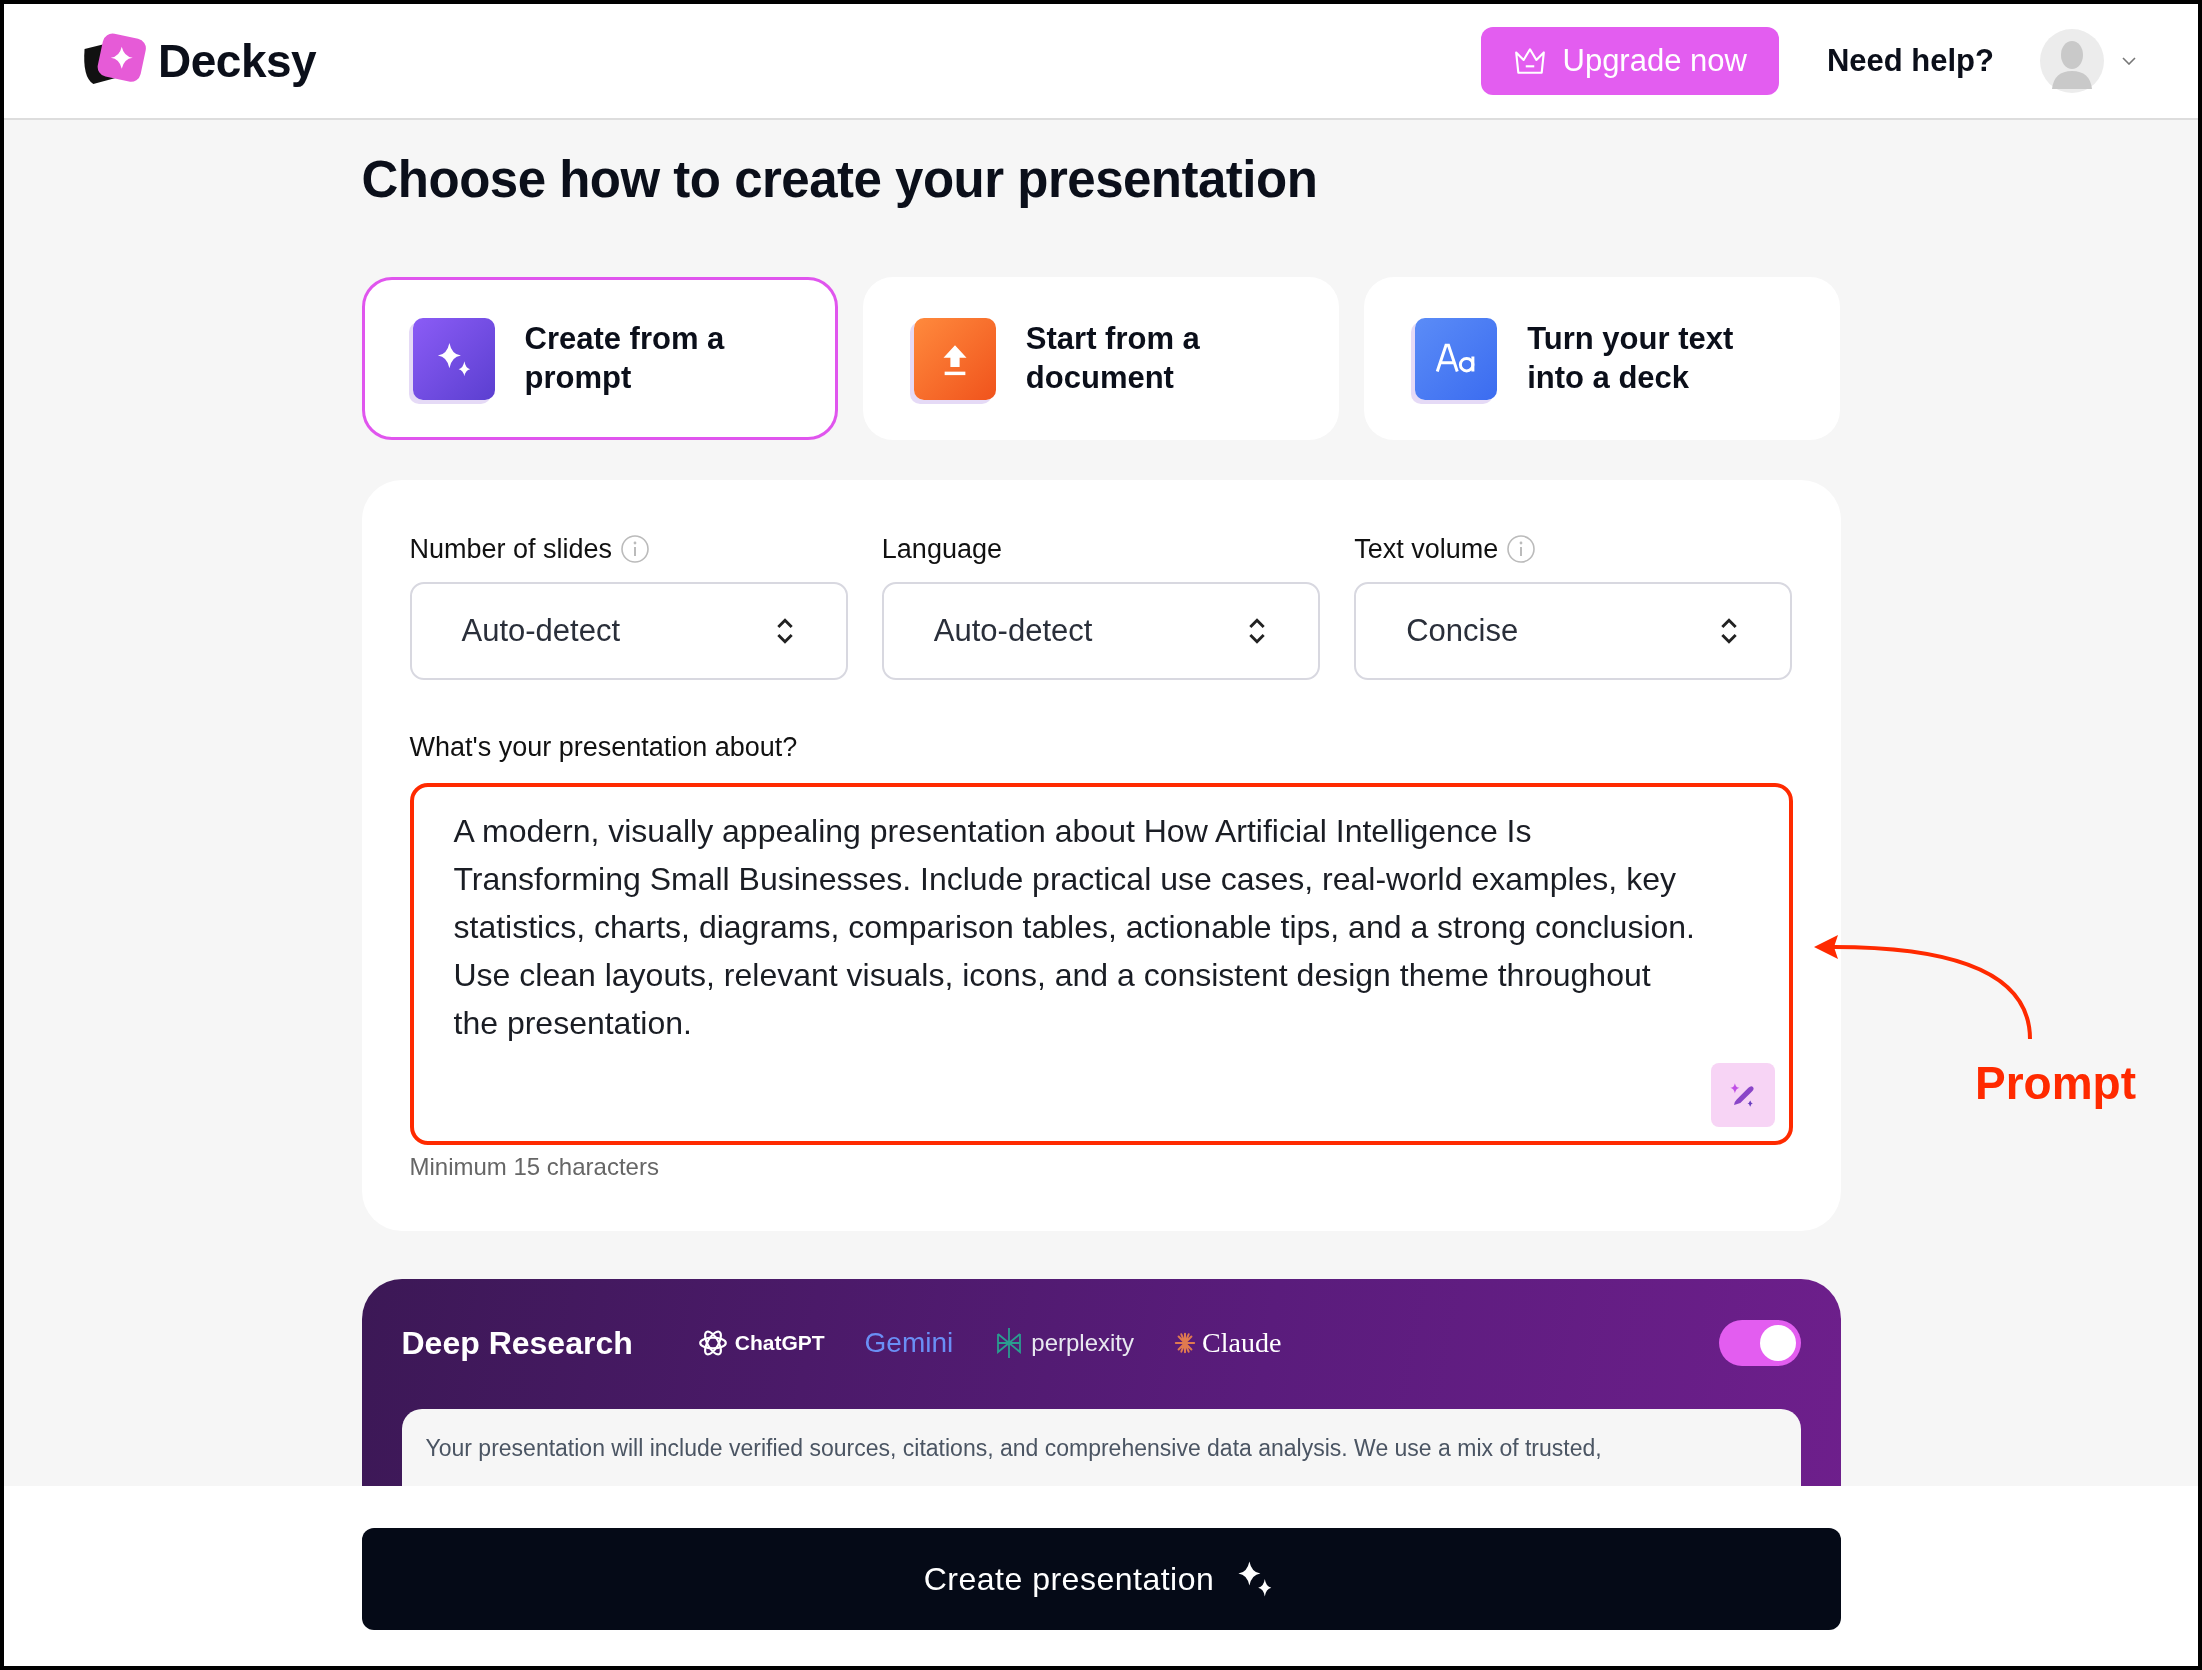  What do you see at coordinates (2055, 1083) in the screenshot?
I see `annotation-label: Prompt` at bounding box center [2055, 1083].